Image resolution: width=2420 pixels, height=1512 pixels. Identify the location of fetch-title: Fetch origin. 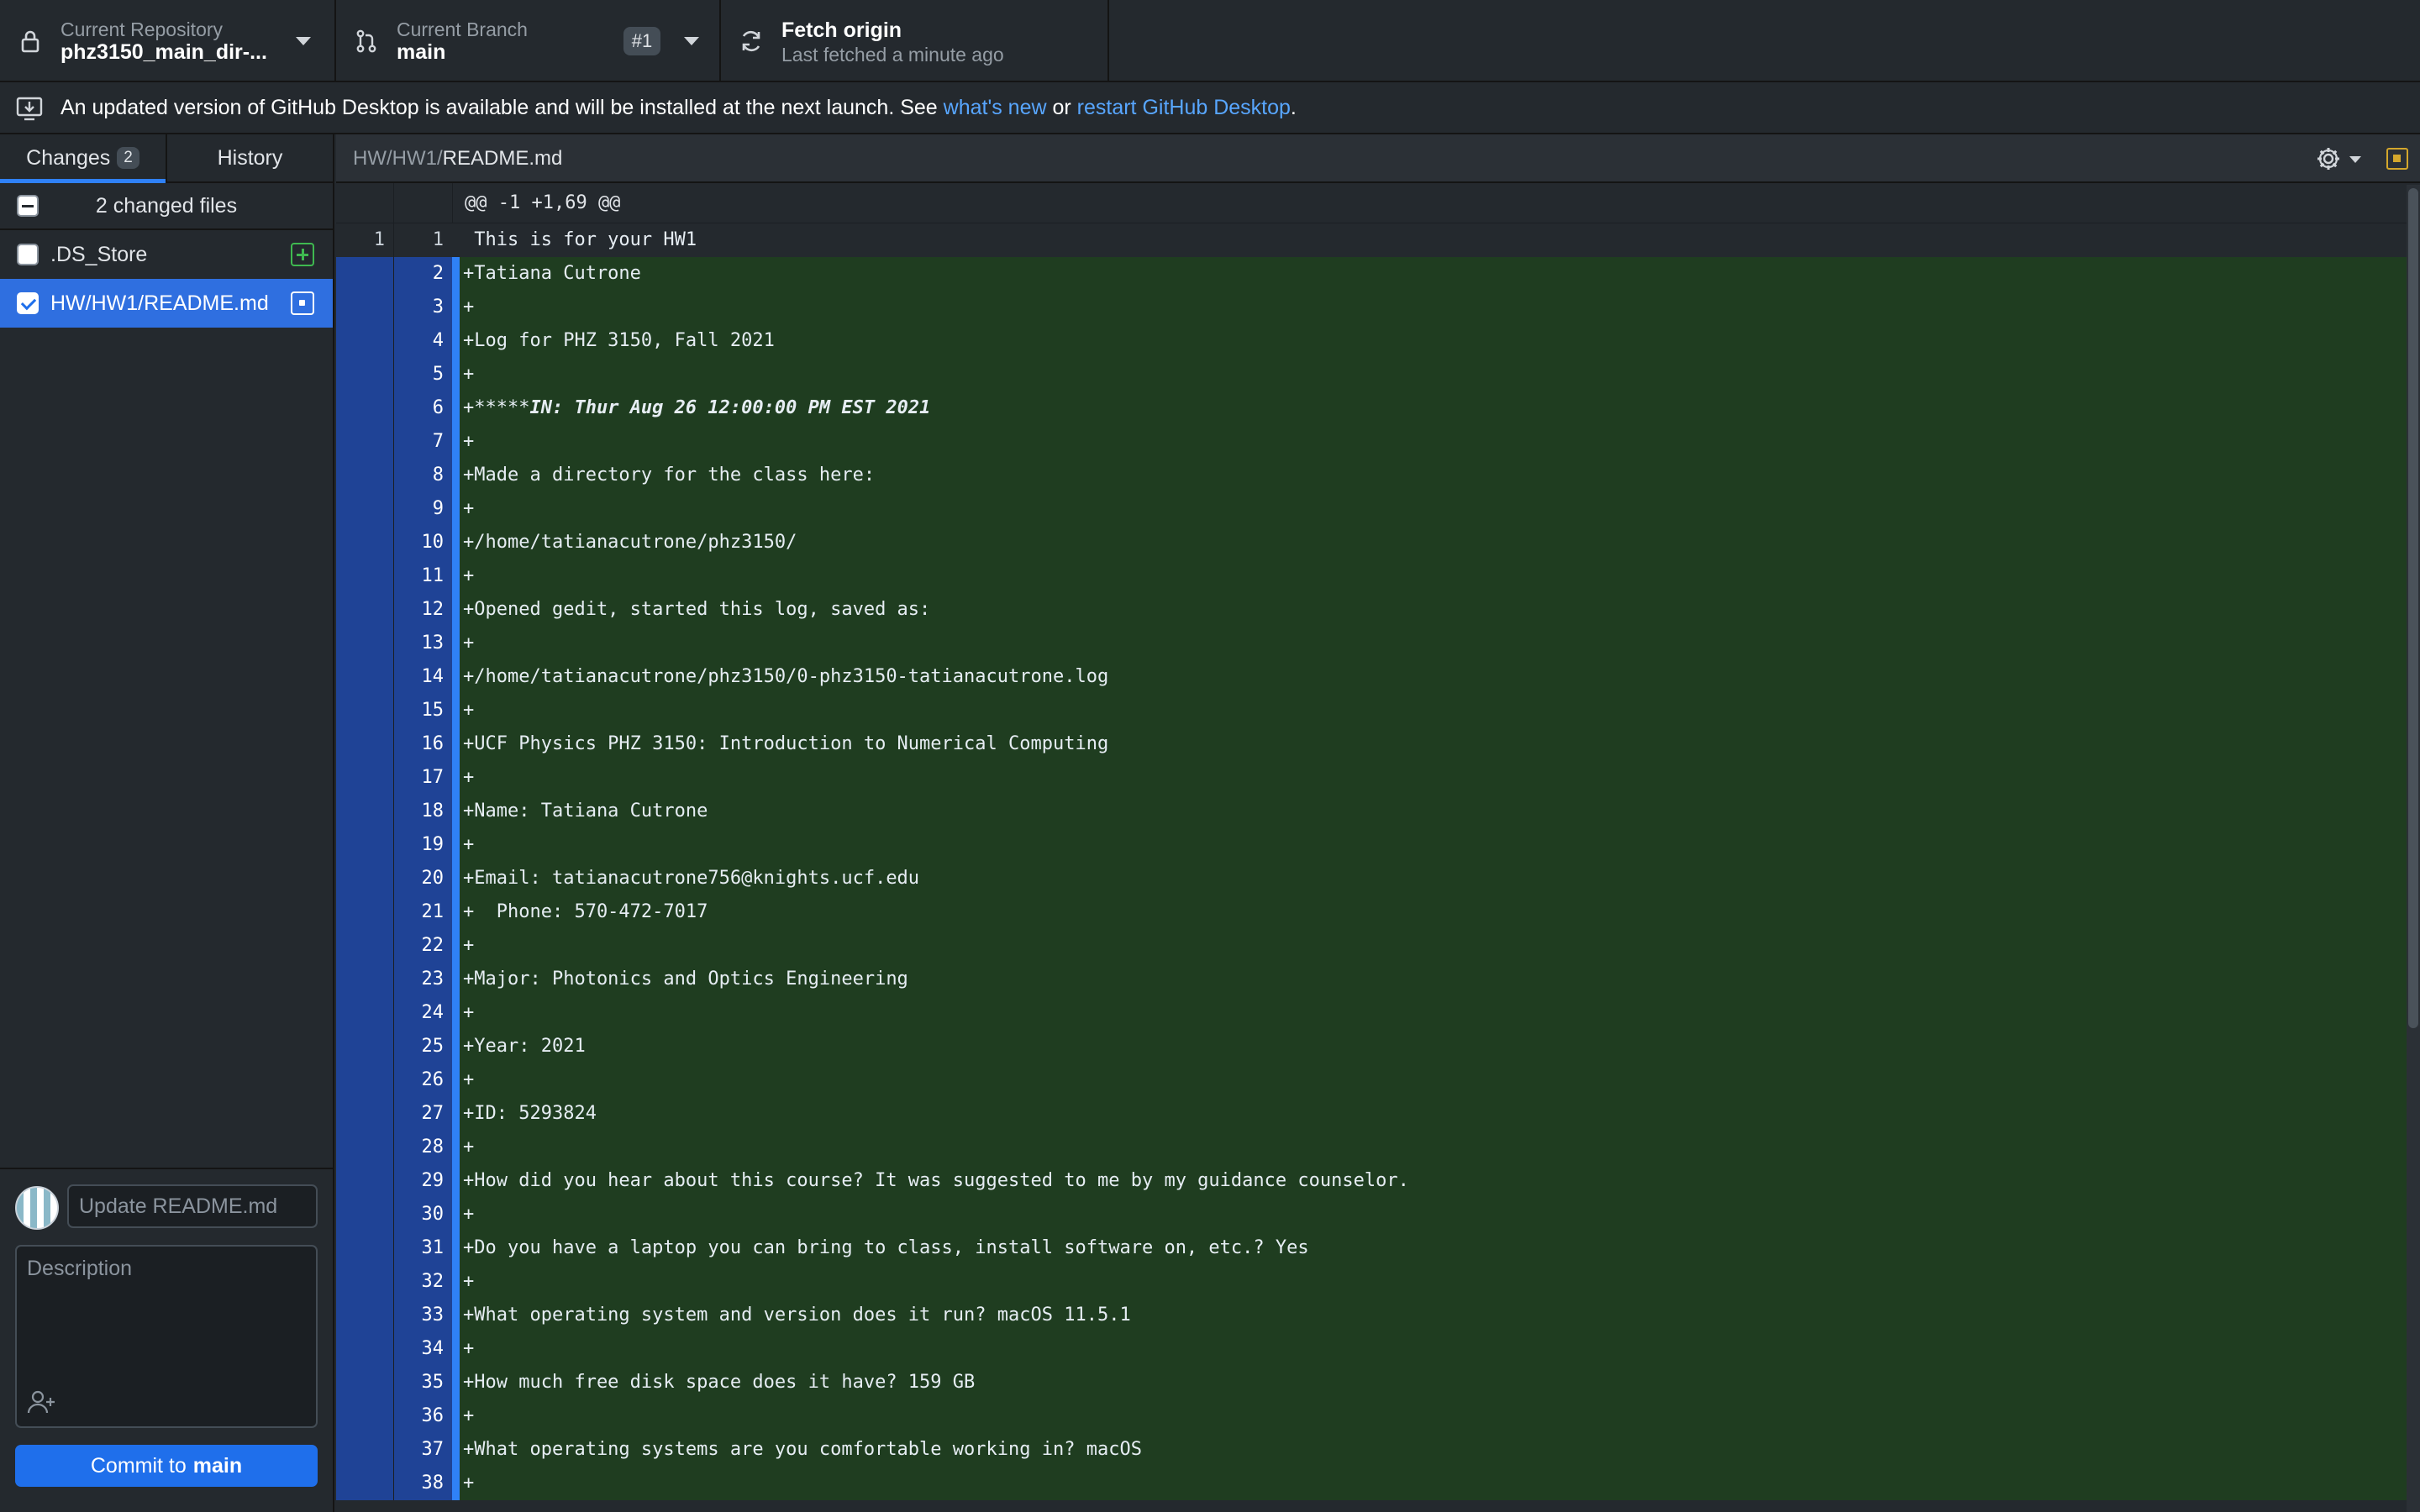
(841, 30).